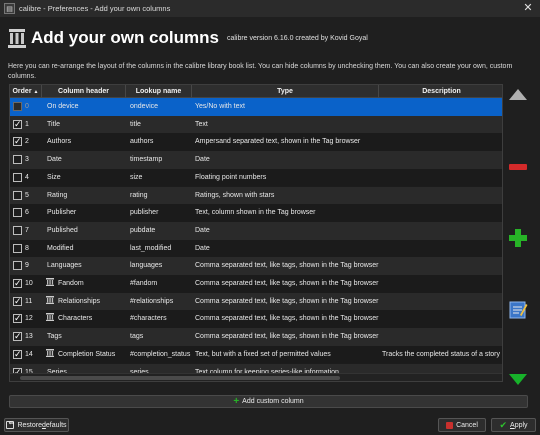 The width and height of the screenshot is (540, 435). I want to click on horizontal-scrollbar, so click(256, 377).